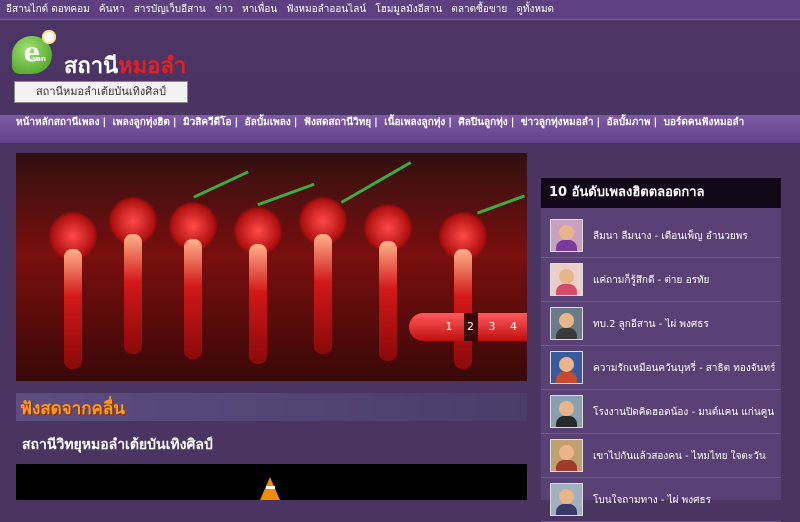 Image resolution: width=800 pixels, height=522 pixels. I want to click on top-link-search: ค้นหา, so click(112, 9).